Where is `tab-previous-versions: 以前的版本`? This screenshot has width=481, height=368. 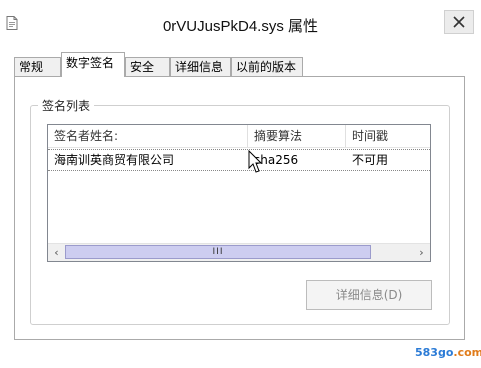
tab-previous-versions: 以前的版本 is located at coordinates (267, 67).